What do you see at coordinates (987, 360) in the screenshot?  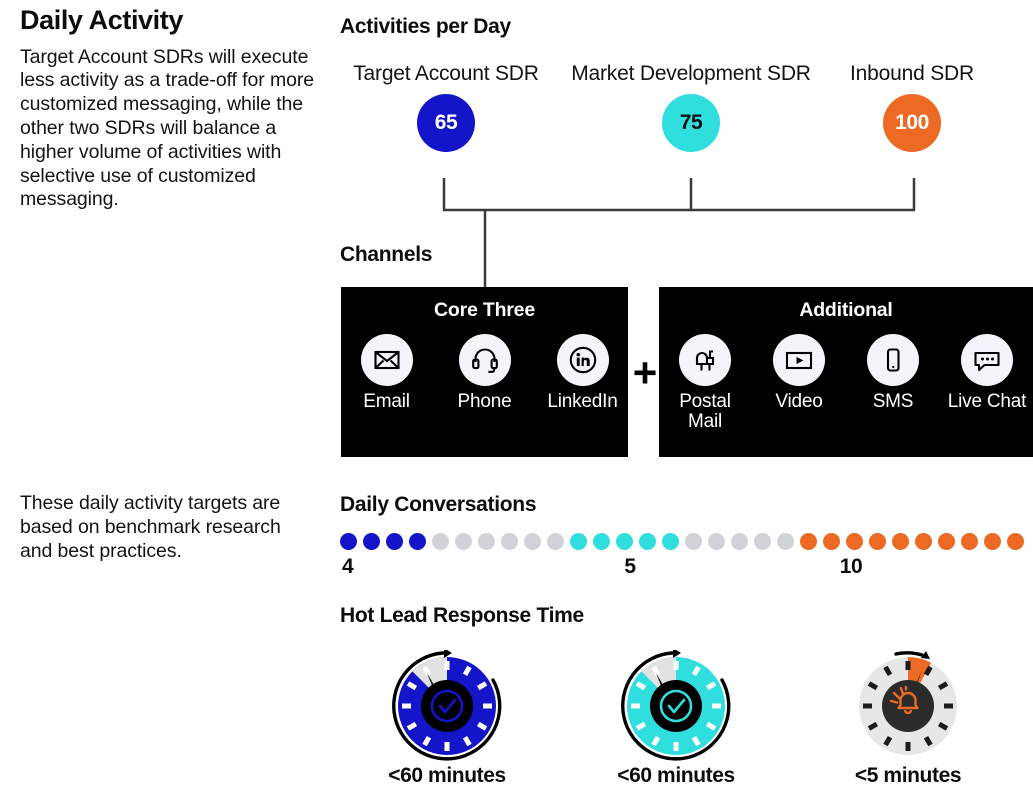 I see `chat-bubble-icon` at bounding box center [987, 360].